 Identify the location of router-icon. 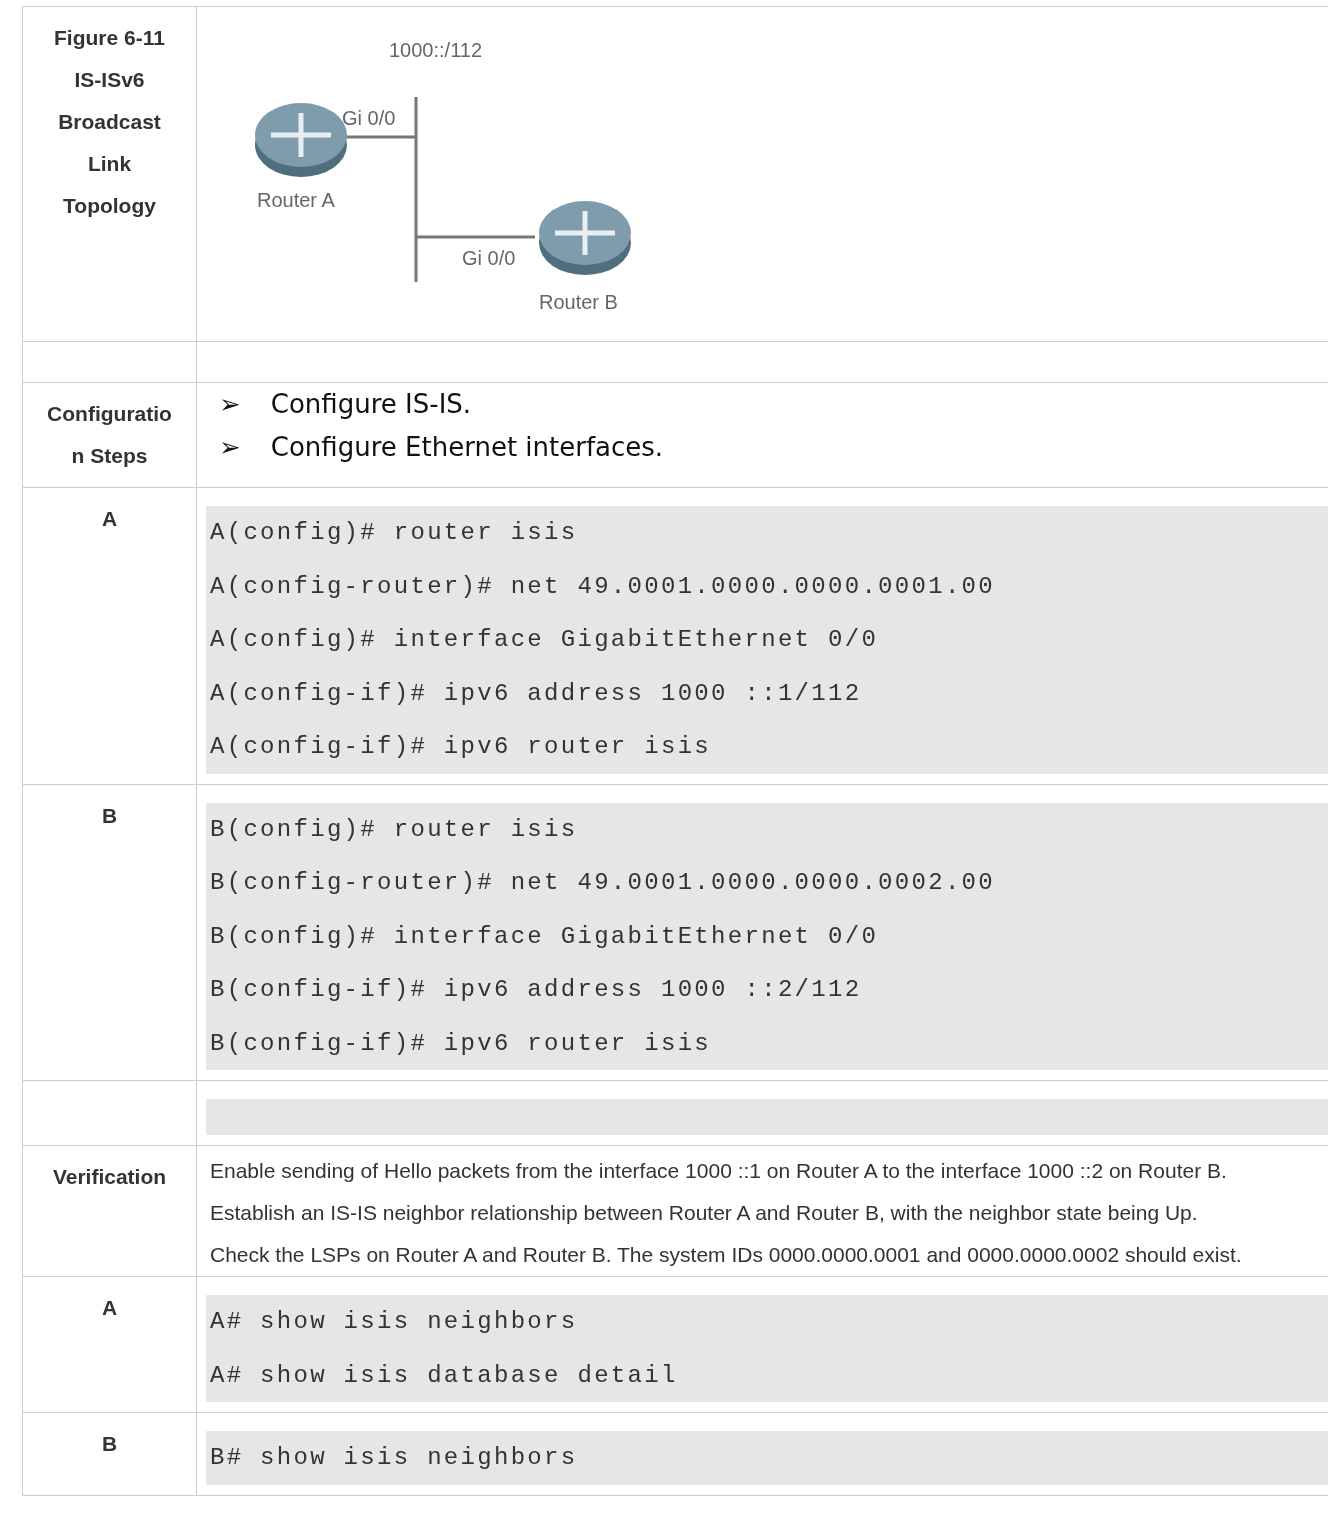
(585, 238).